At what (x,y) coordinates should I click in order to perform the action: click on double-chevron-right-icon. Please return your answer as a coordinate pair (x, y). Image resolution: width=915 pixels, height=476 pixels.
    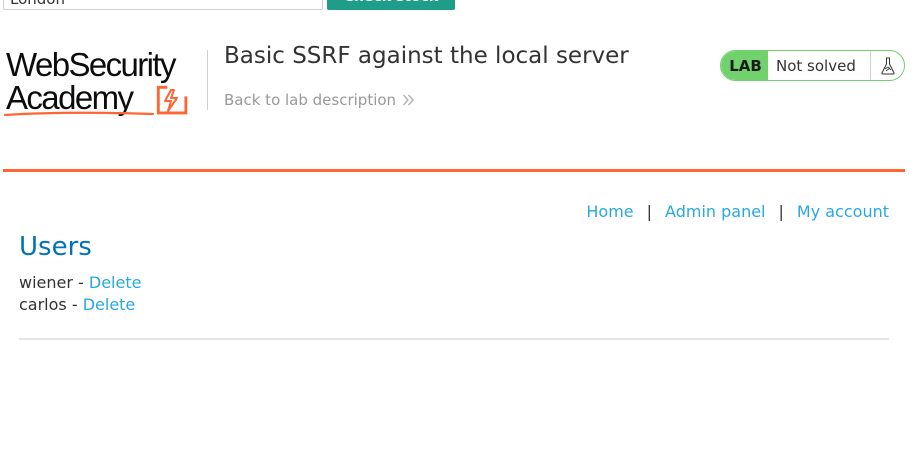
    Looking at the image, I should click on (409, 100).